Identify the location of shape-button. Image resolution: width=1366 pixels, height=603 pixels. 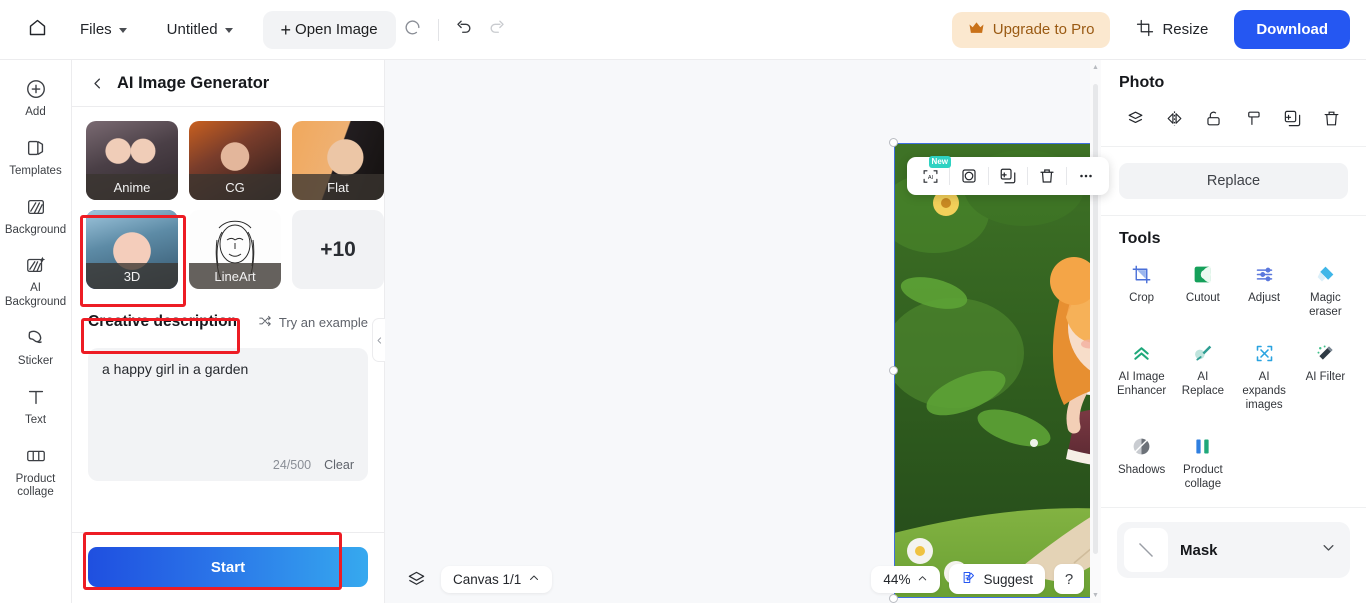
(969, 176).